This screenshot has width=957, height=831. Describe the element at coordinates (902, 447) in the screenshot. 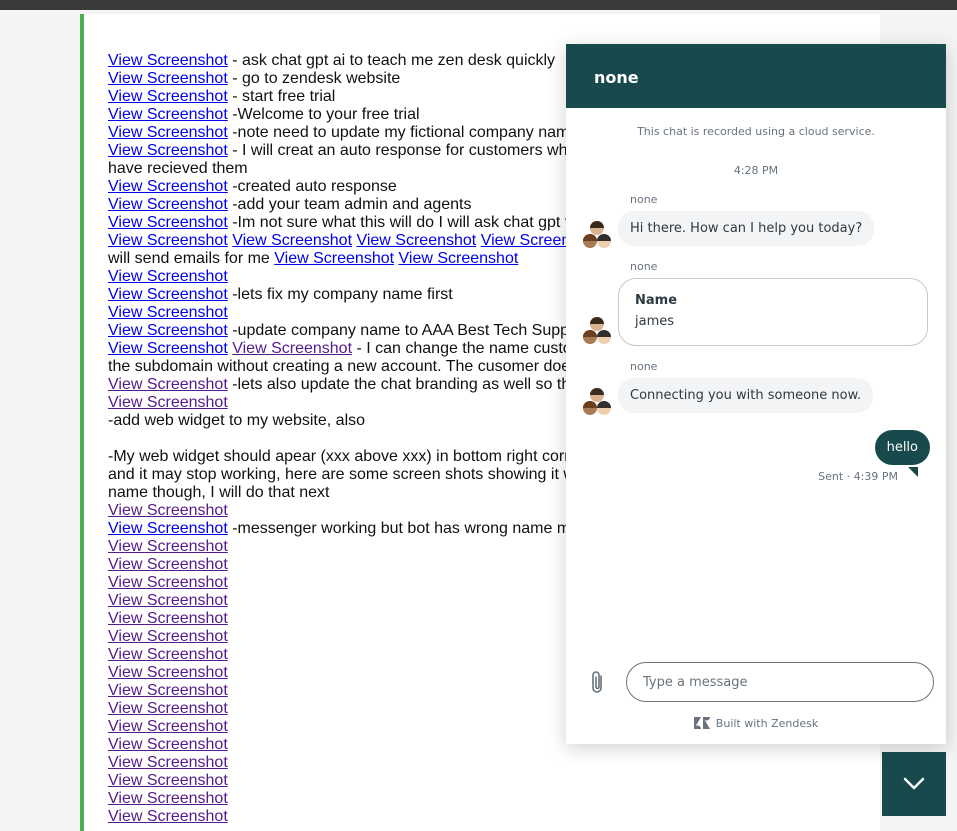

I see `outgoing-message-bubble: hello` at that location.